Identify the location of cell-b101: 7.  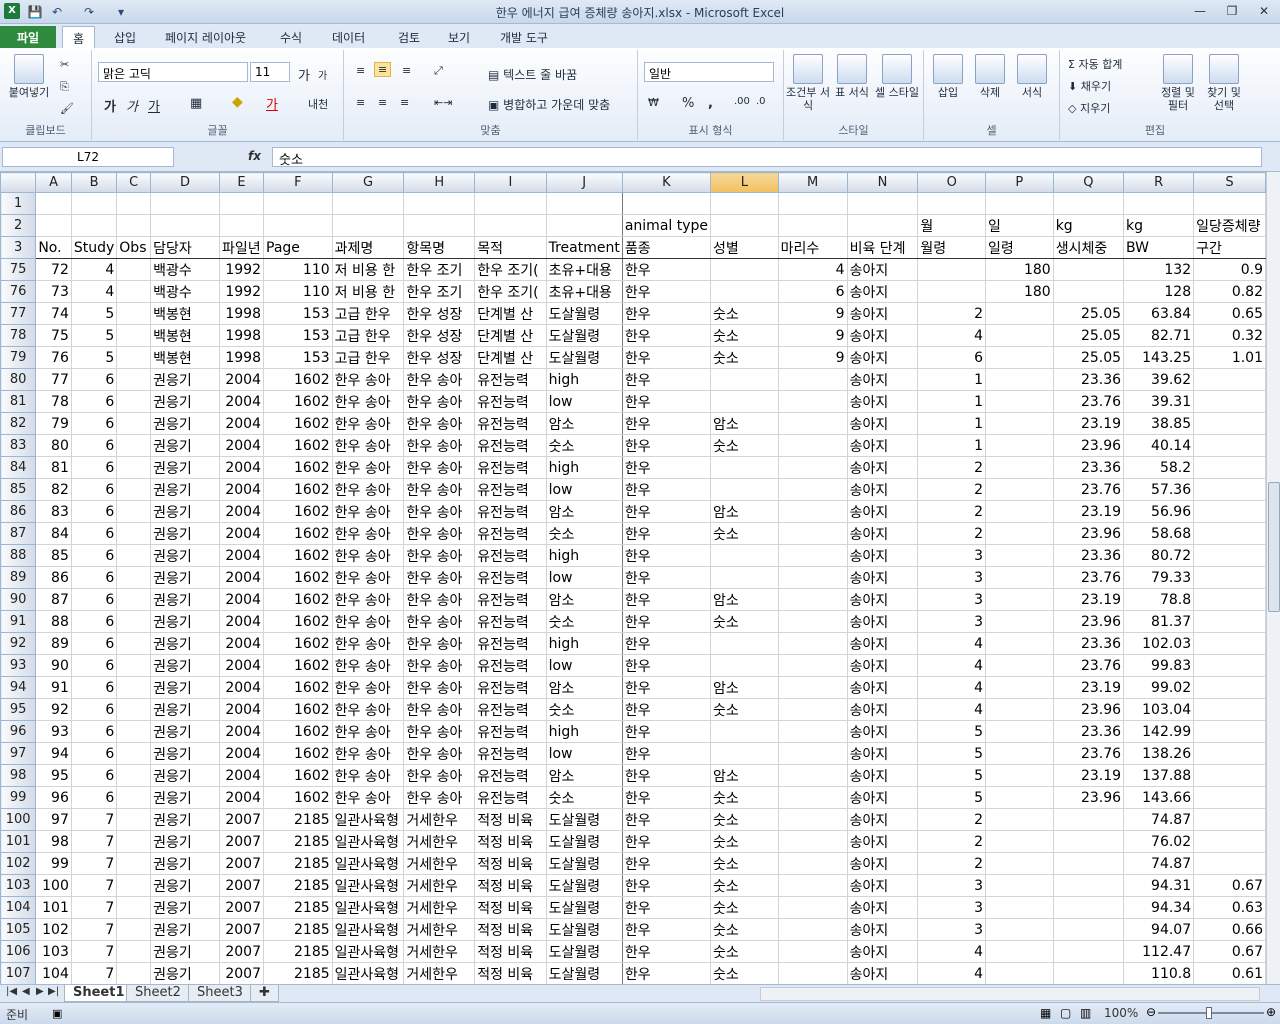
(94, 841).